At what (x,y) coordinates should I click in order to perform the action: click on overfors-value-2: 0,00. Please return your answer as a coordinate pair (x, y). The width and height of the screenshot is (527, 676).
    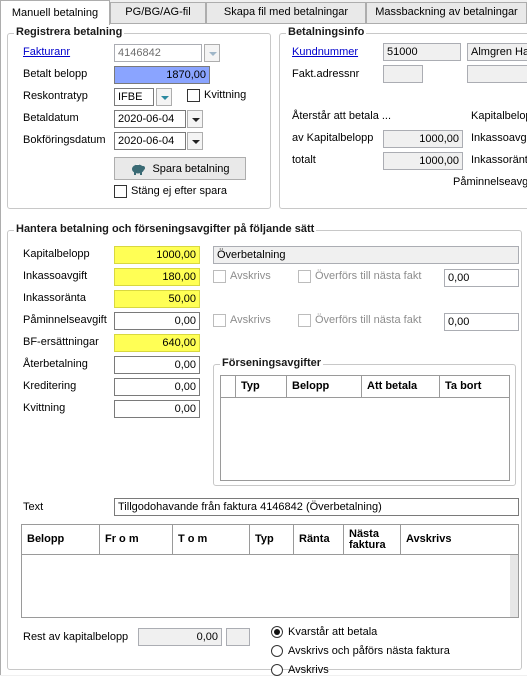
    Looking at the image, I should click on (481, 322).